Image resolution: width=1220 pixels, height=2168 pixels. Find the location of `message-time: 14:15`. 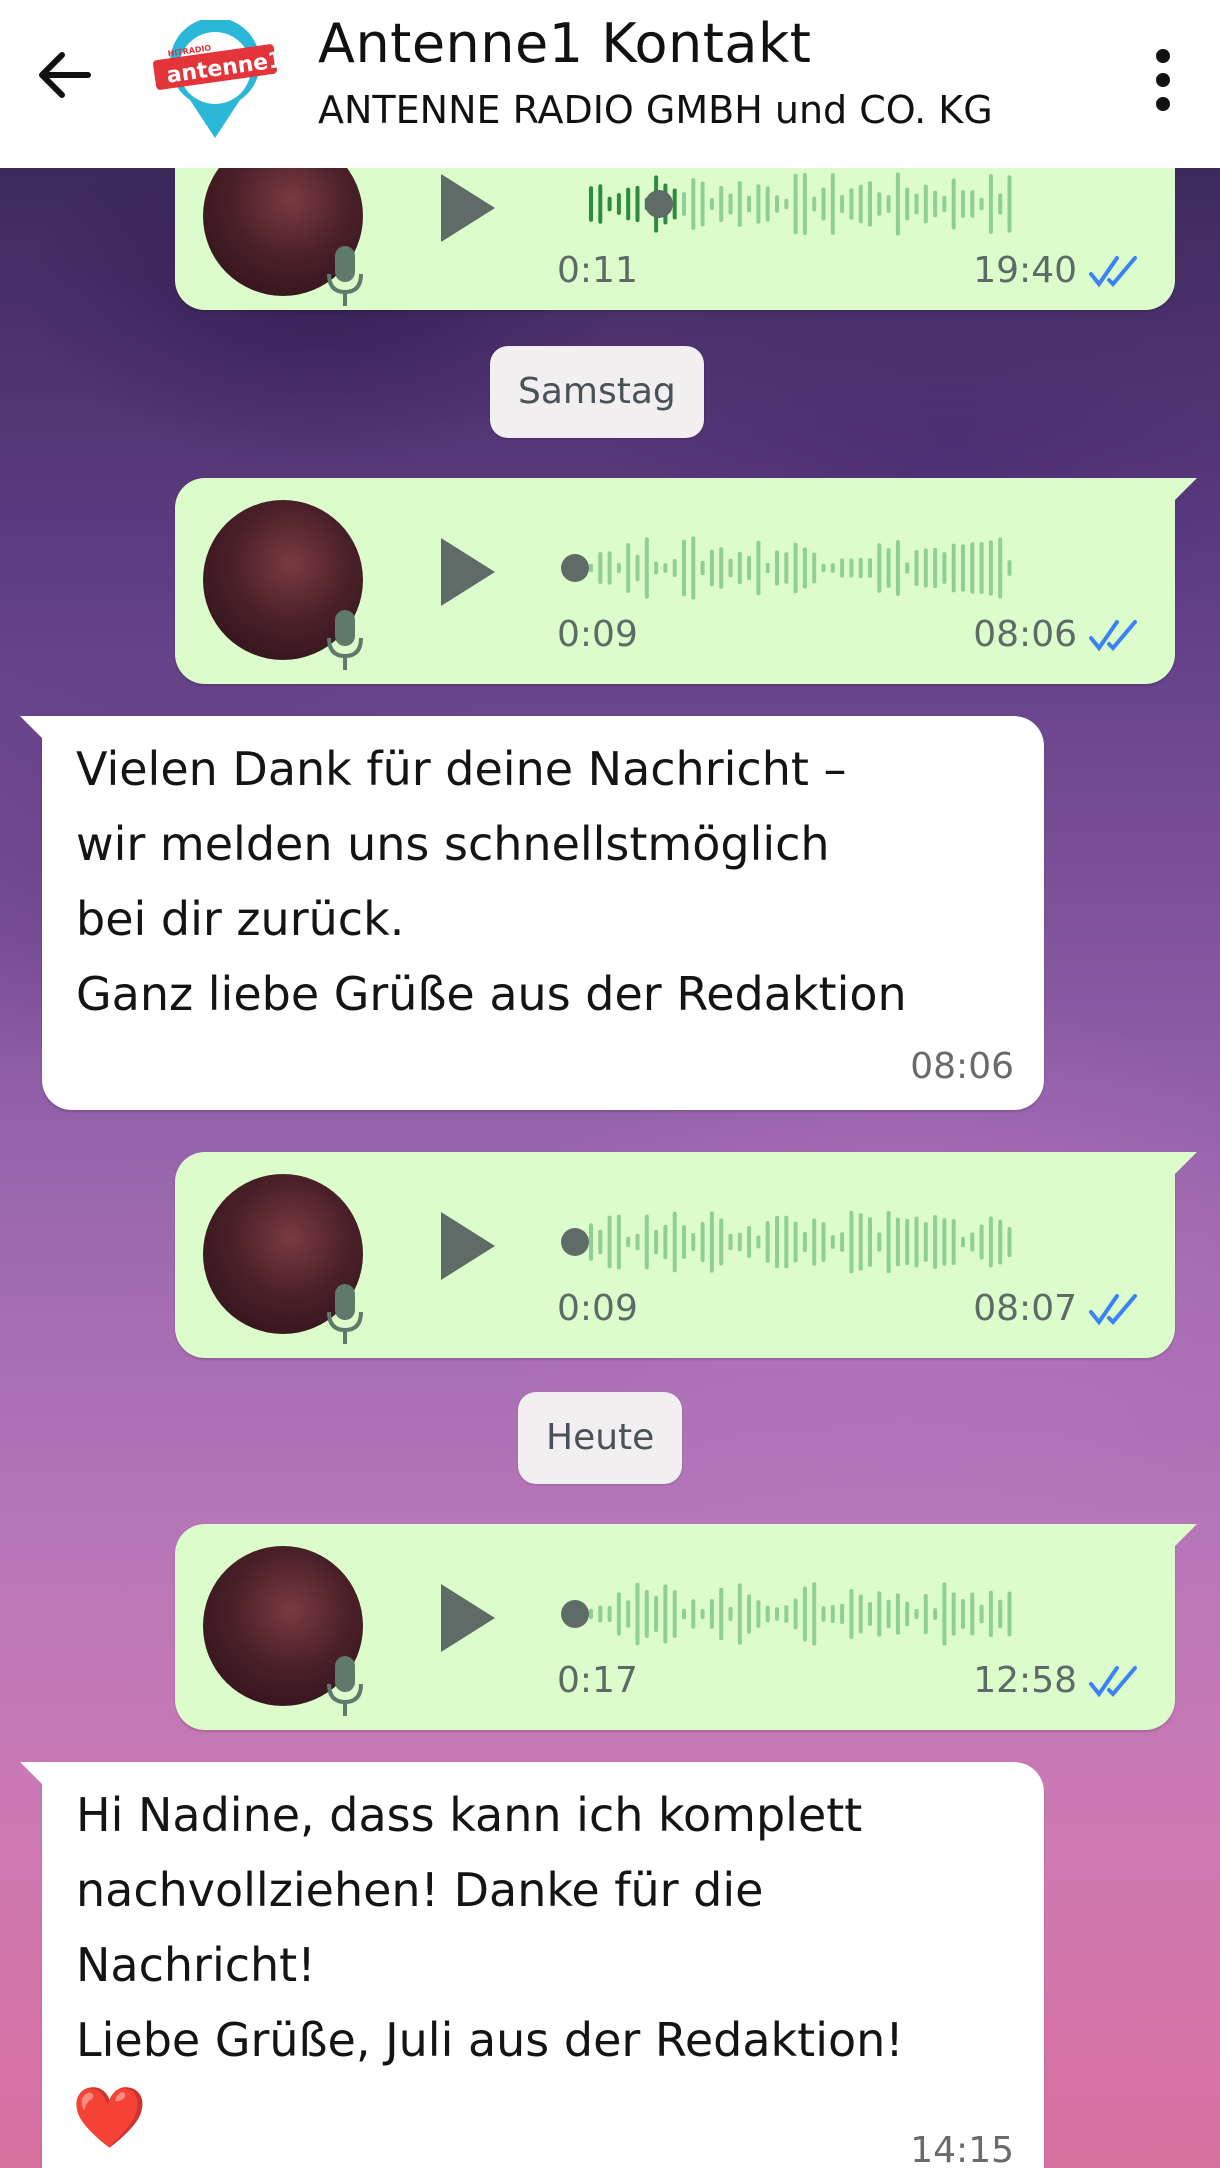

message-time: 14:15 is located at coordinates (962, 2149).